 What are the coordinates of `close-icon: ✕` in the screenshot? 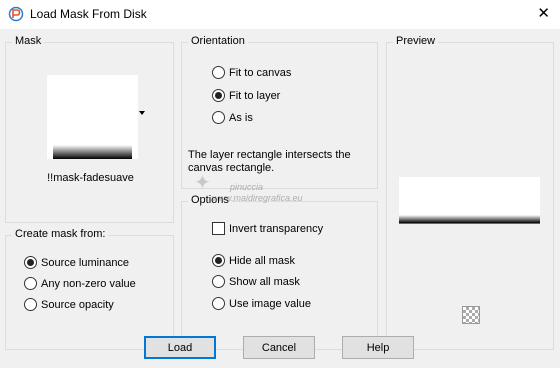 It's located at (543, 13).